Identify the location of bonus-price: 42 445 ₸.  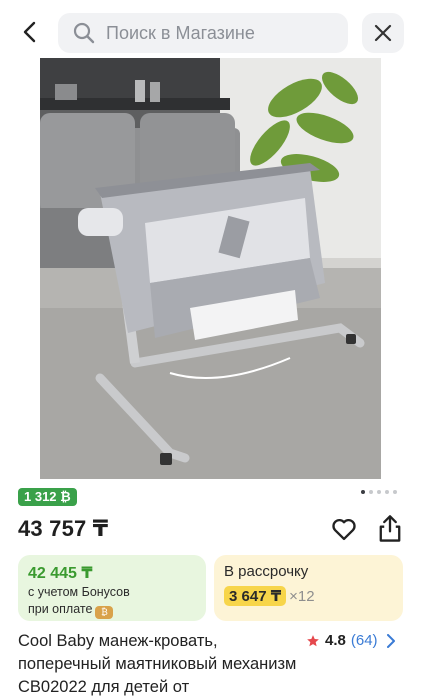
(60, 573).